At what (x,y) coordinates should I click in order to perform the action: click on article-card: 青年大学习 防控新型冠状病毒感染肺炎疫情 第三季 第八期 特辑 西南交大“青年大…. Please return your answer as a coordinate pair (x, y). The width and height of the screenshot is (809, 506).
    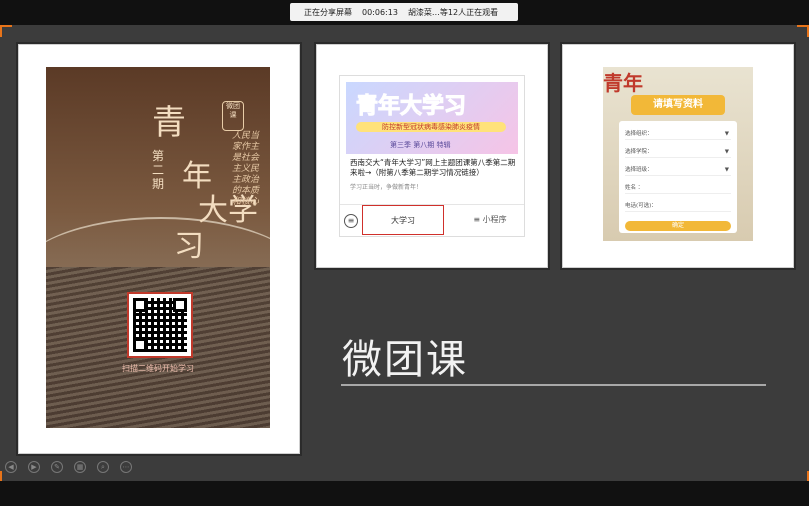
    Looking at the image, I should click on (432, 156).